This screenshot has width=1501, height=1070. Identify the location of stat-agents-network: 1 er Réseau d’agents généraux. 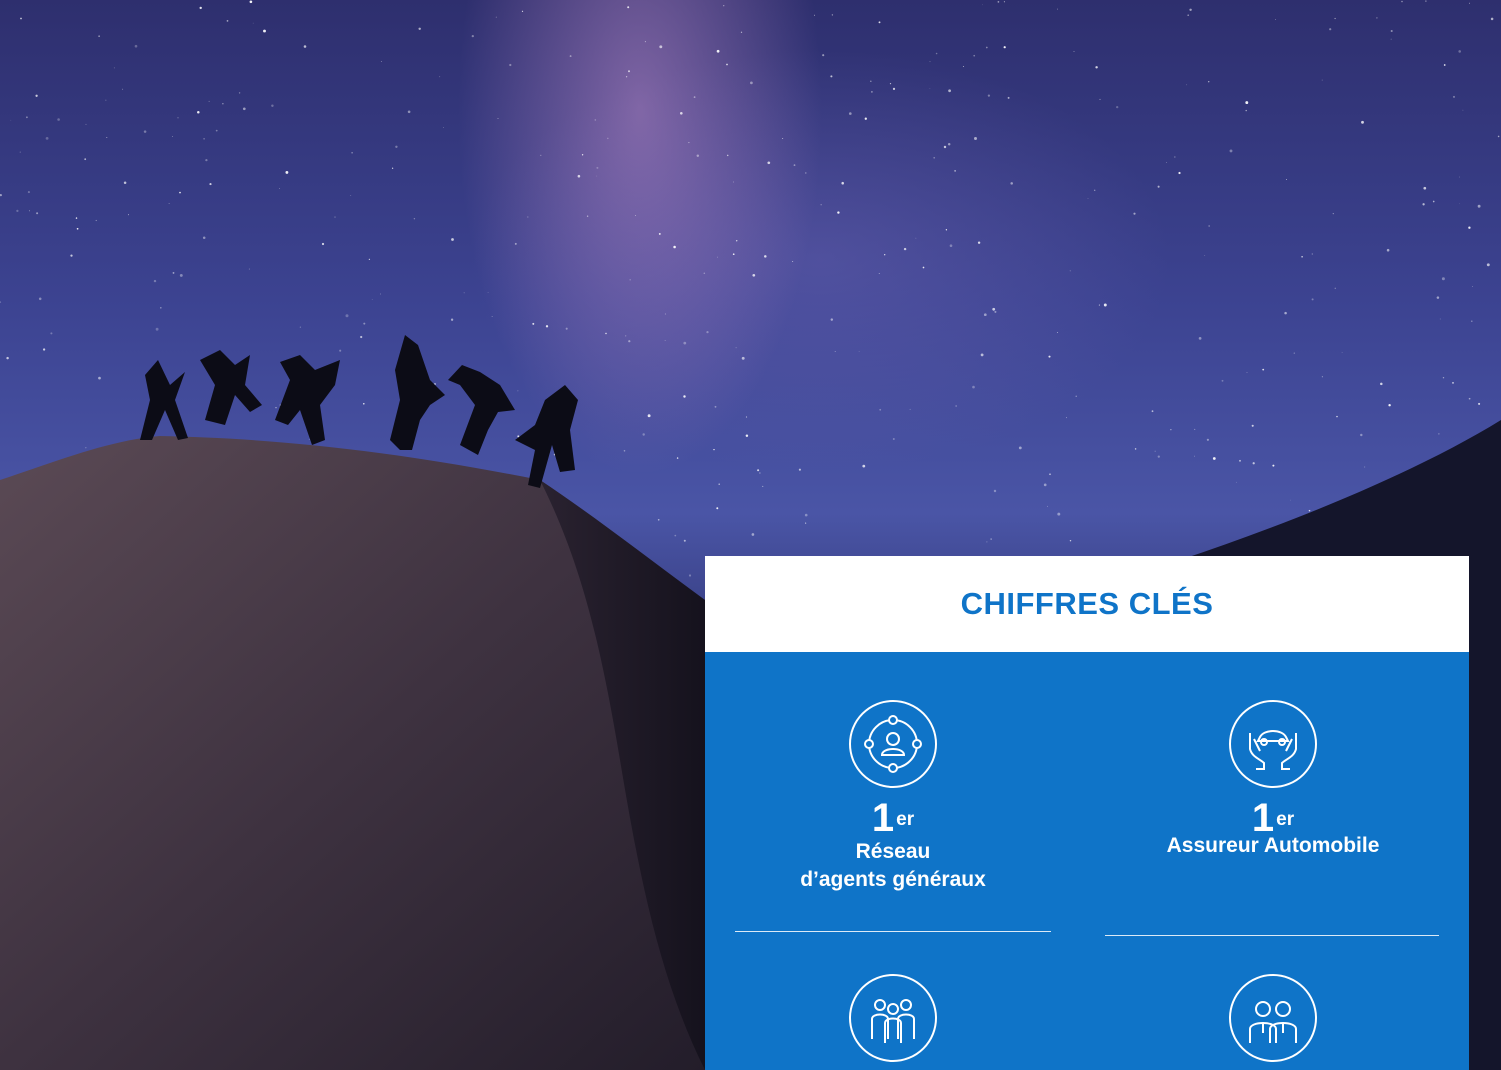
(893, 797).